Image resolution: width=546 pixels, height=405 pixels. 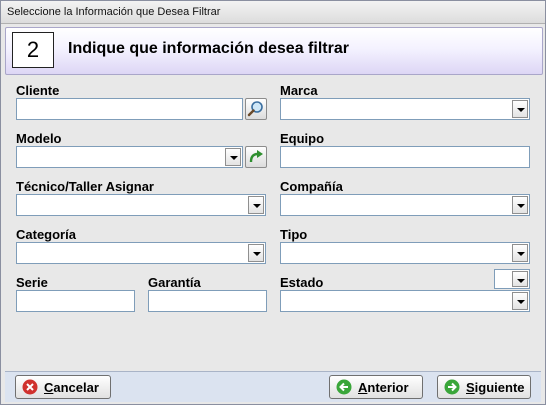 I want to click on modelo-label: Modelo, so click(x=39, y=138).